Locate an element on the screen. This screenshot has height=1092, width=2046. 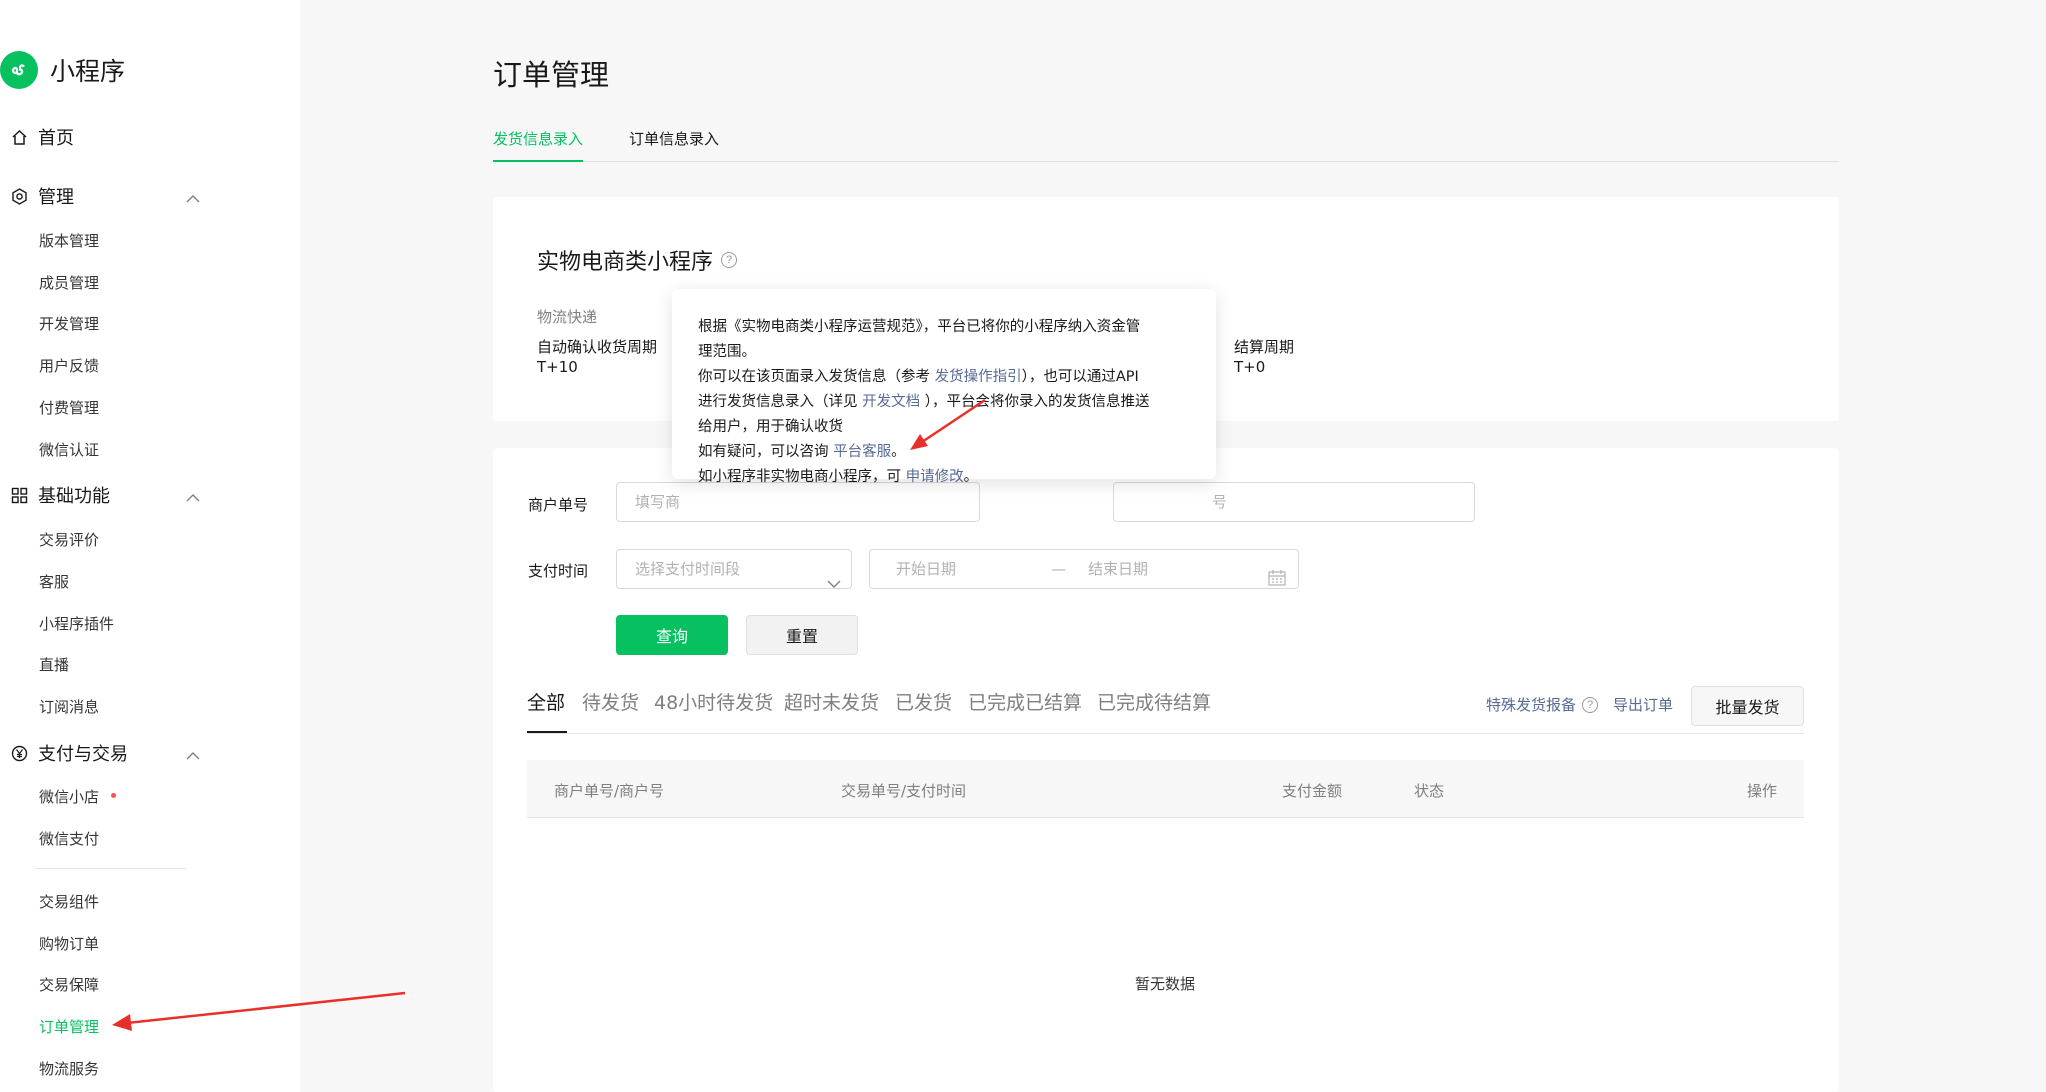
sidebar-item-dev: 开发管理 is located at coordinates (69, 324).